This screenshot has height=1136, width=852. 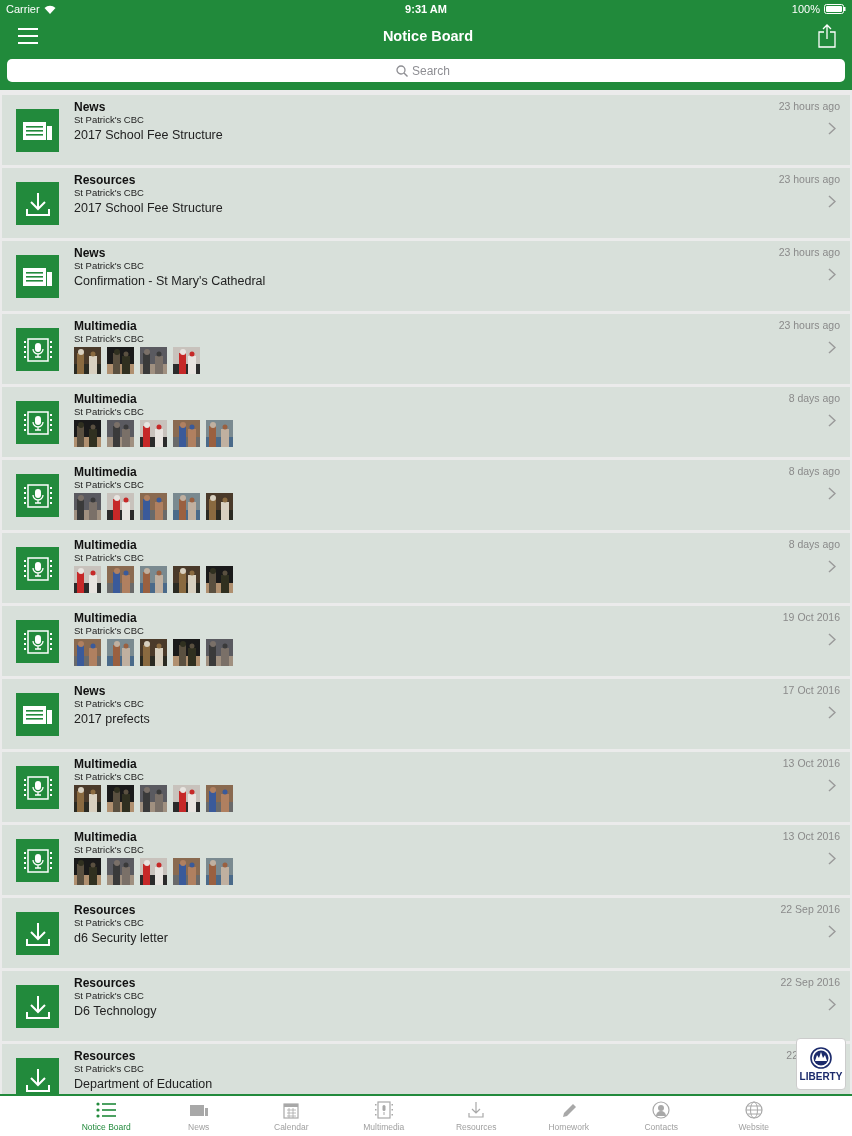 What do you see at coordinates (170, 281) in the screenshot?
I see `item-title: Confirmation - St Mary's Cathedral` at bounding box center [170, 281].